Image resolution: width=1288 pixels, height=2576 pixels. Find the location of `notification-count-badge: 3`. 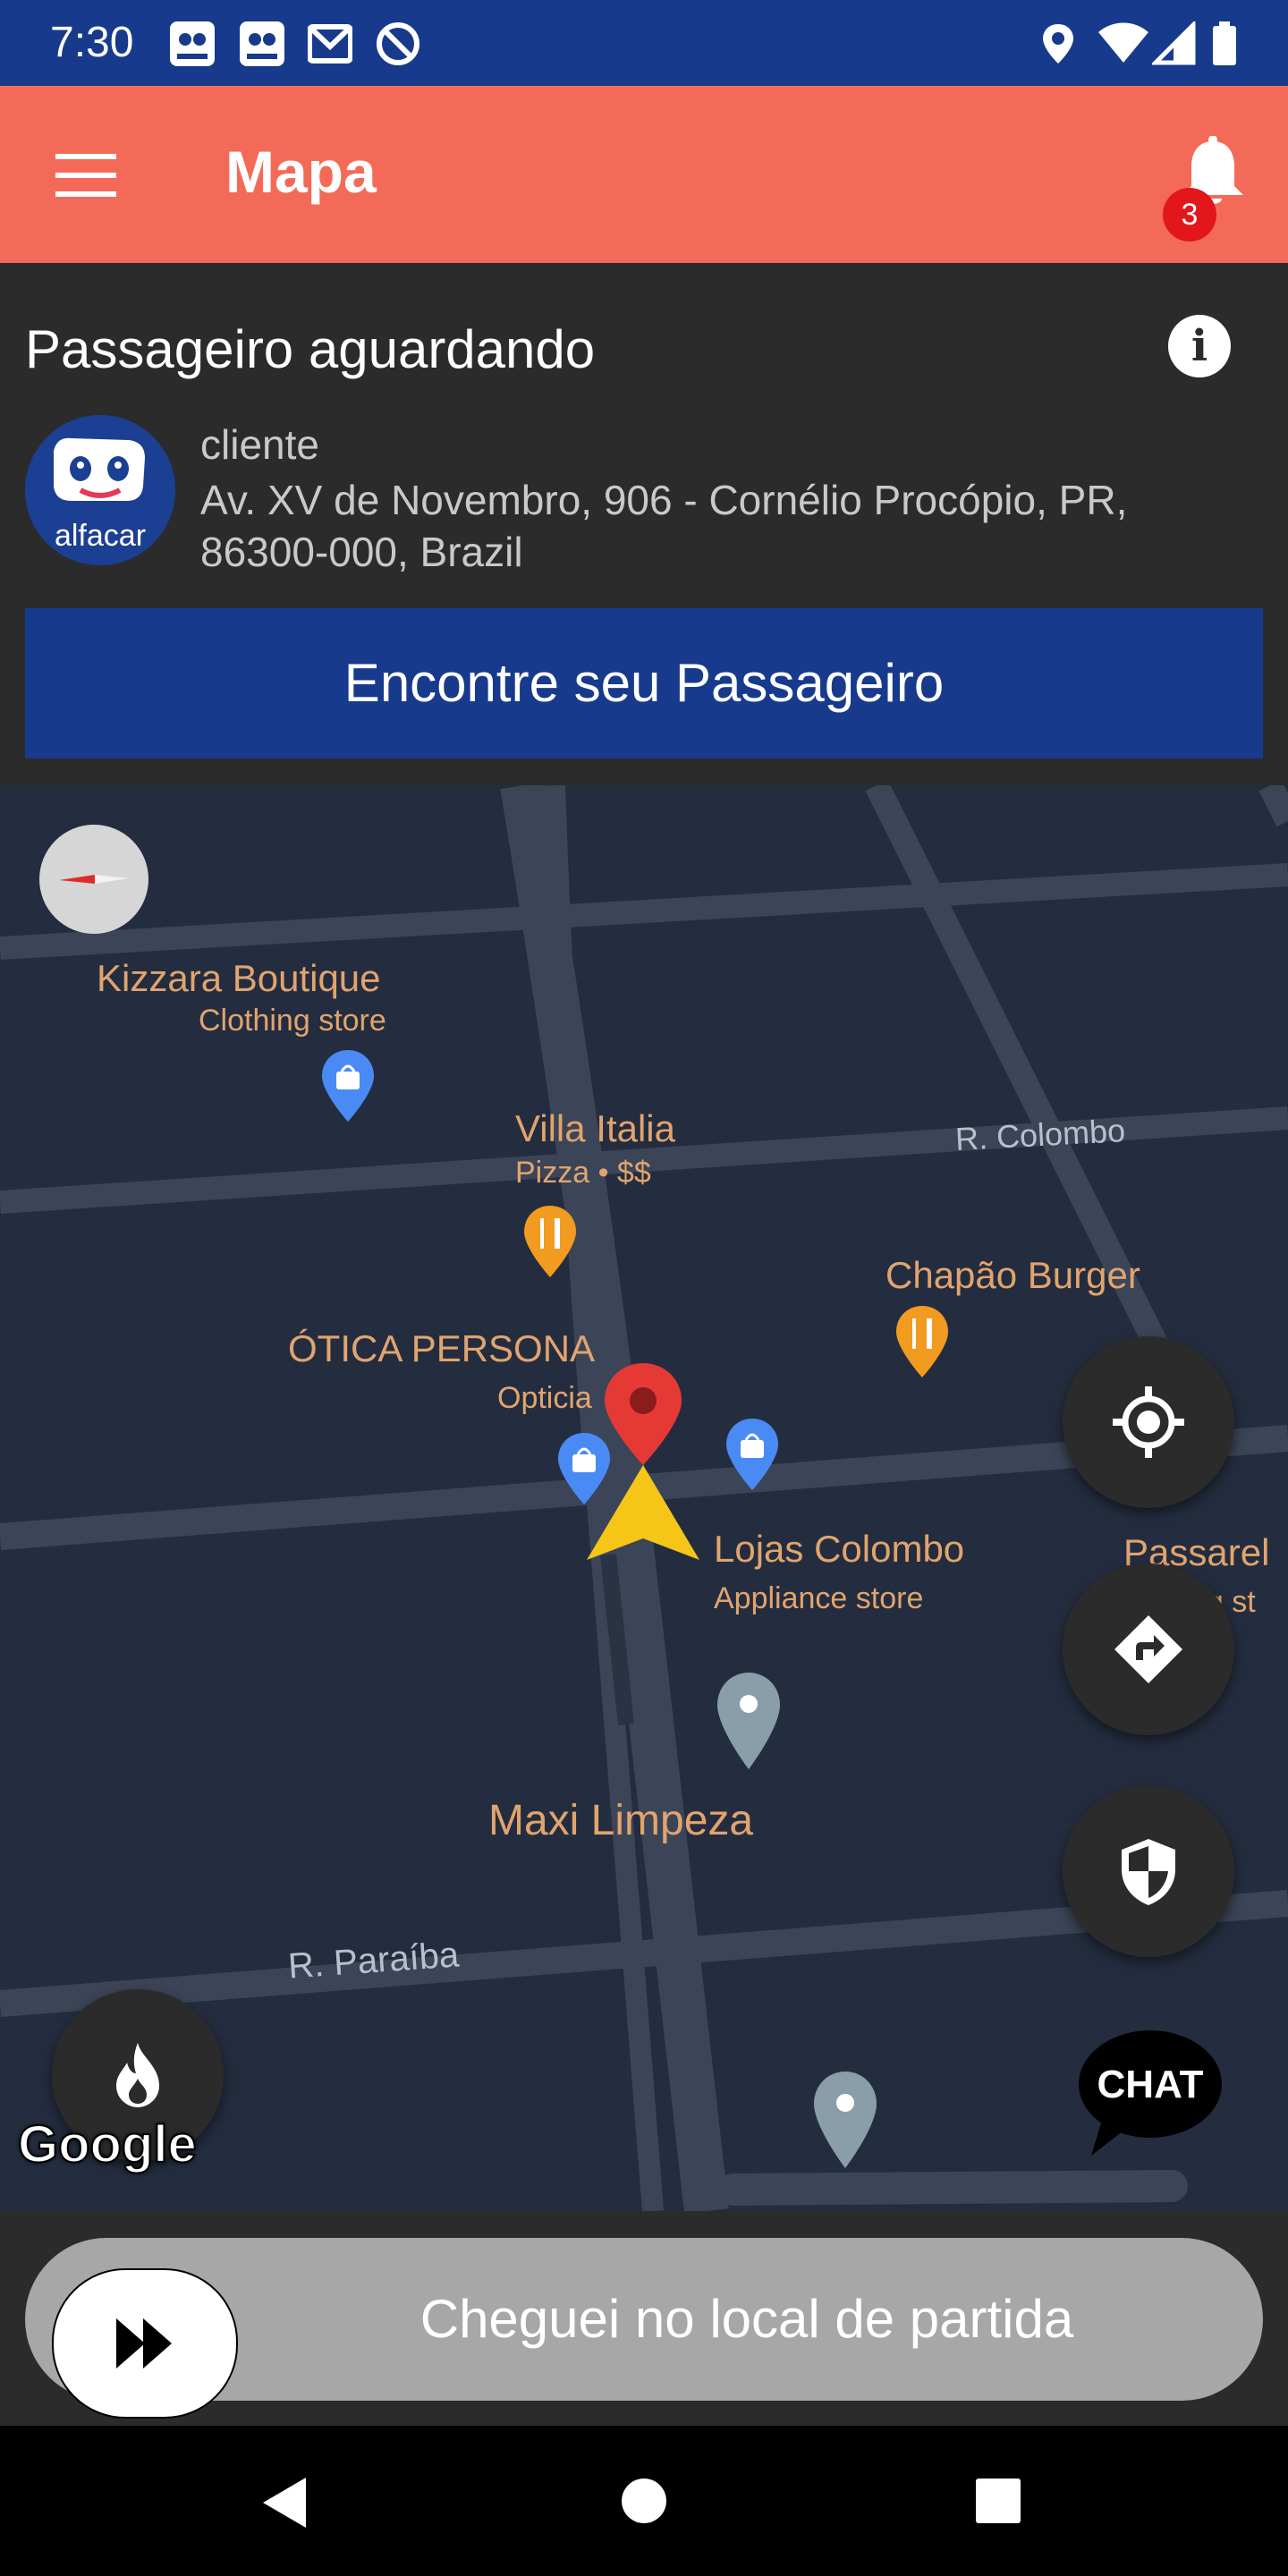

notification-count-badge: 3 is located at coordinates (1189, 215).